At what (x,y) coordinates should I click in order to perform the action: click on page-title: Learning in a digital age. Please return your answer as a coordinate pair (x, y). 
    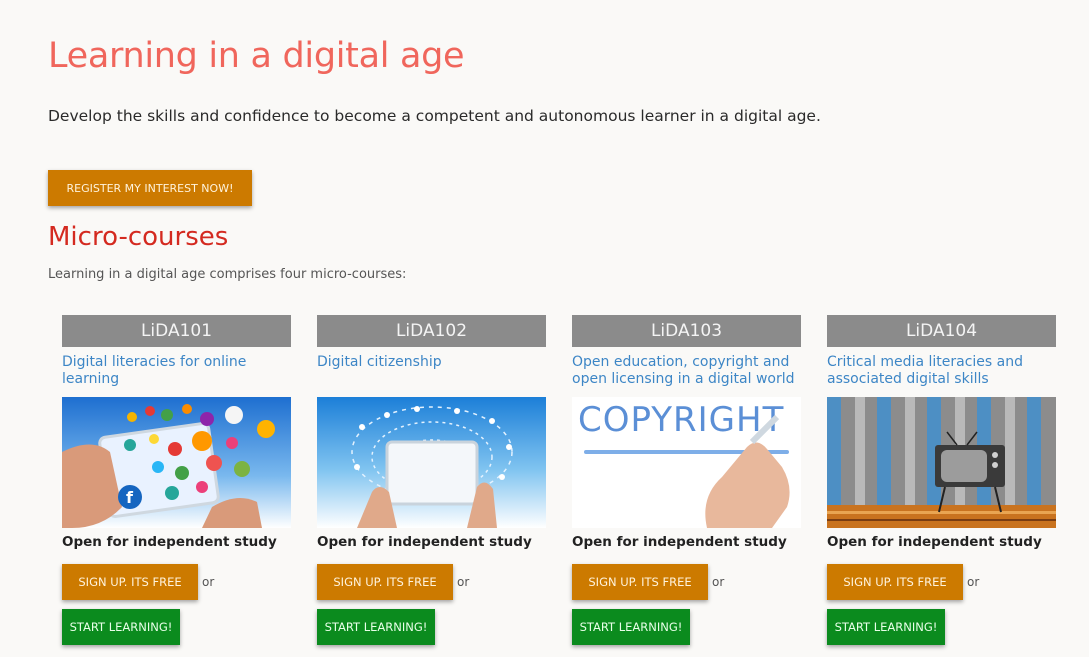
    Looking at the image, I should click on (256, 56).